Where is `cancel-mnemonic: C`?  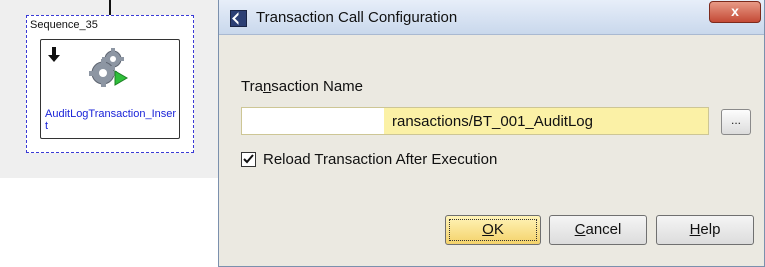 cancel-mnemonic: C is located at coordinates (580, 229).